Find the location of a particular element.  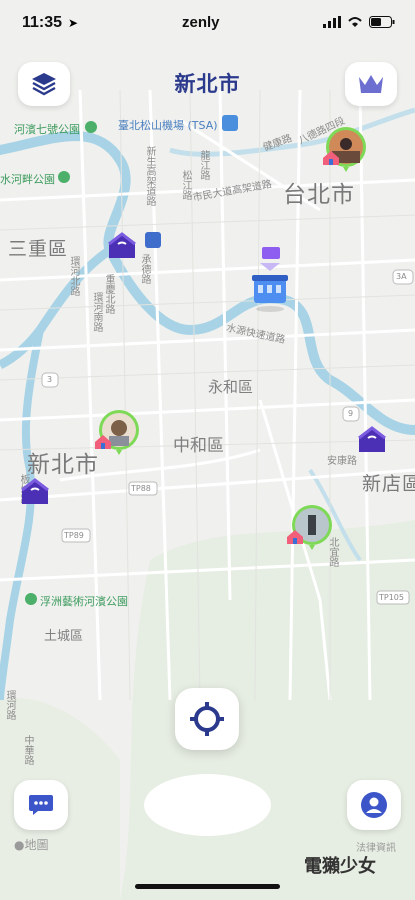

shield-tp89: TP89 is located at coordinates (74, 535).